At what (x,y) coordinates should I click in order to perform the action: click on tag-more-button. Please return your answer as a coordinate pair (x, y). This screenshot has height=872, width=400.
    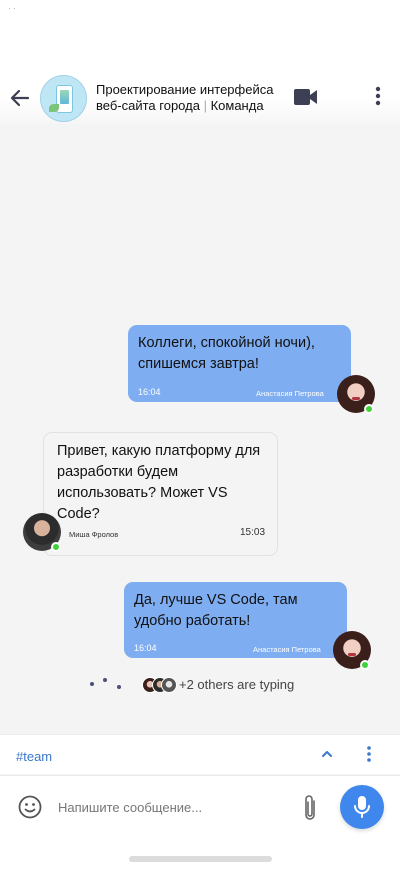
    Looking at the image, I should click on (369, 754).